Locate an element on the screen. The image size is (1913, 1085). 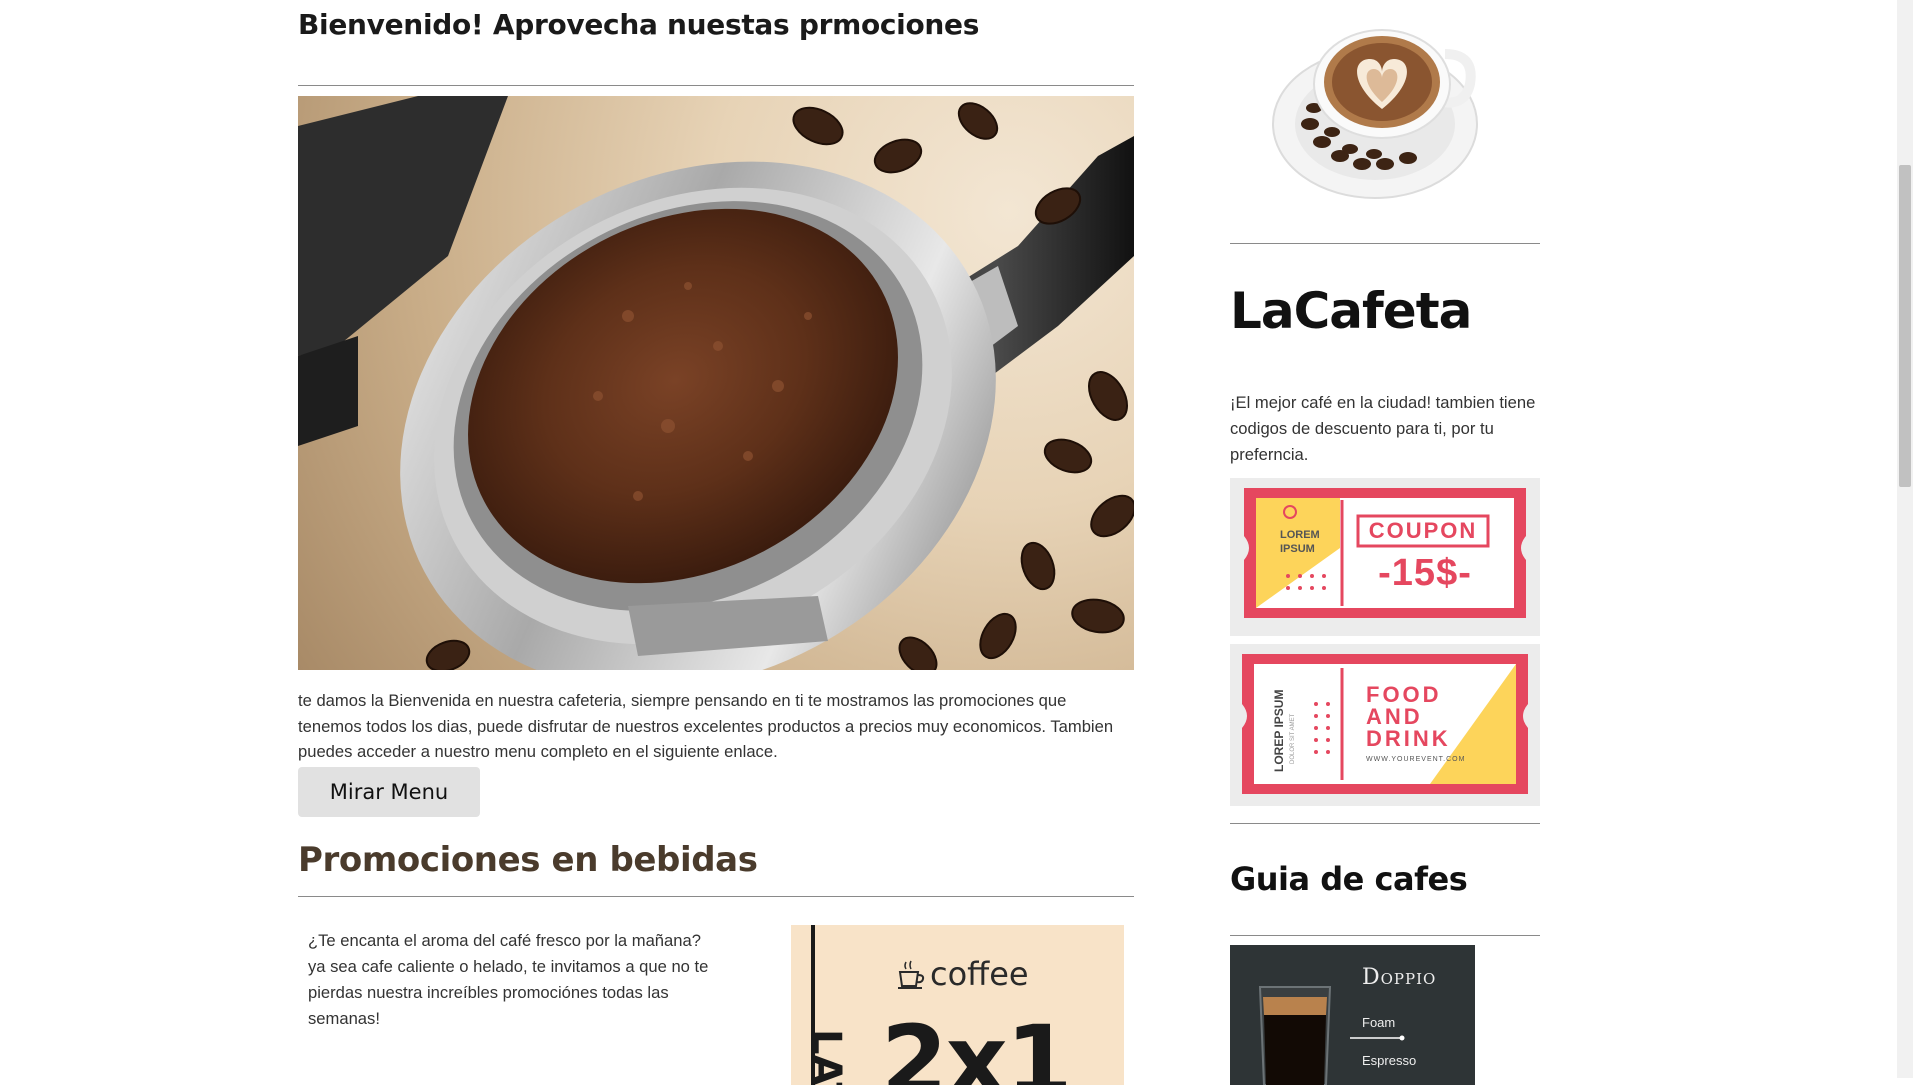
coupon-1-amount: -15$- is located at coordinates (1425, 573).